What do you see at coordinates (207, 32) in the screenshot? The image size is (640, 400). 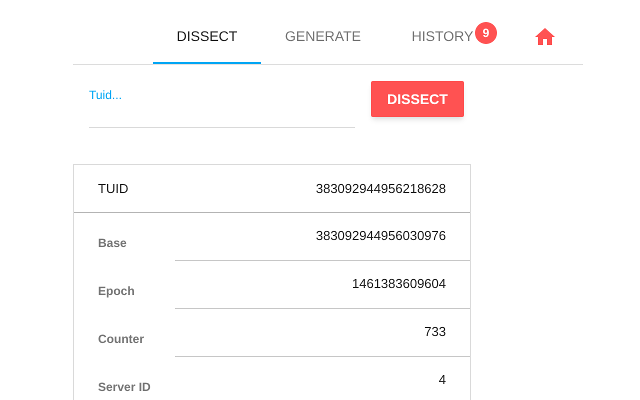 I see `tab: DISSECT` at bounding box center [207, 32].